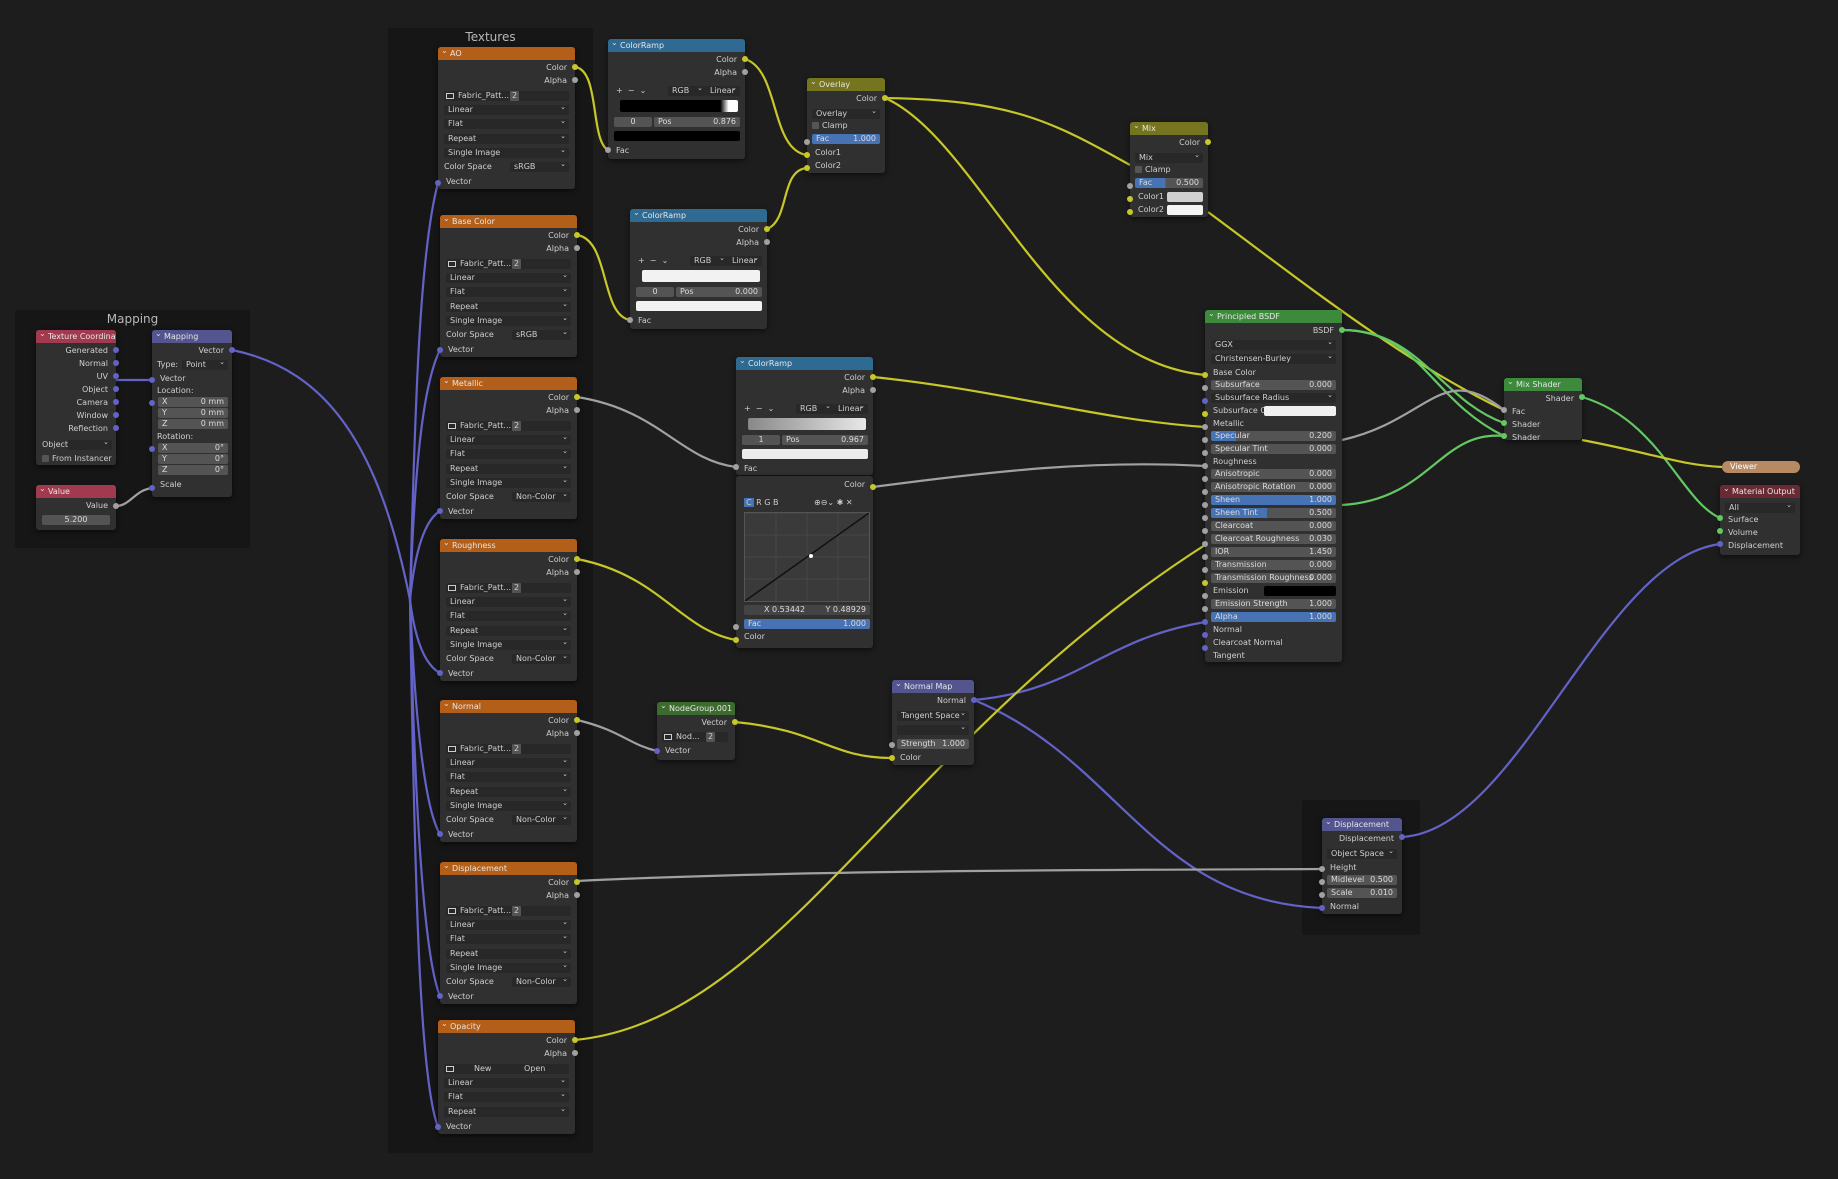  What do you see at coordinates (508, 221) in the screenshot?
I see `node-header: Base Color` at bounding box center [508, 221].